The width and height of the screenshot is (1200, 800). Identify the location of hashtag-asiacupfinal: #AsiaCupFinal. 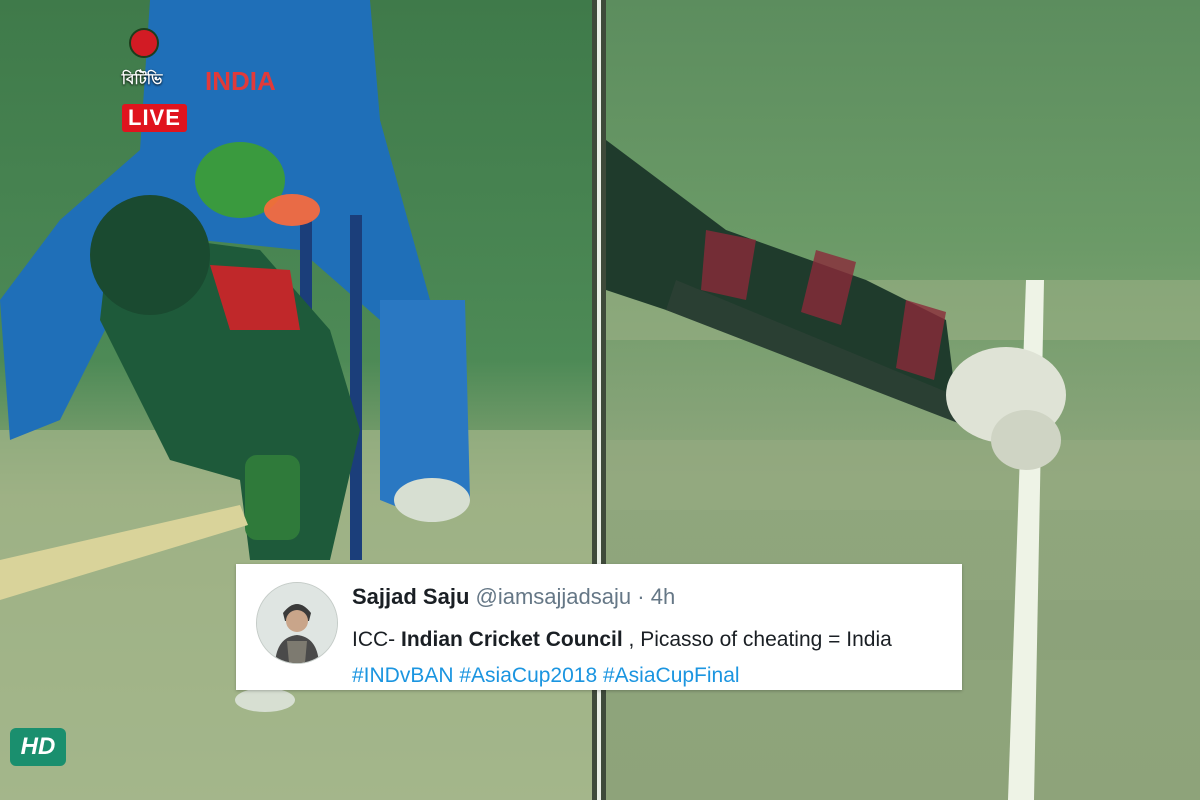
(671, 675).